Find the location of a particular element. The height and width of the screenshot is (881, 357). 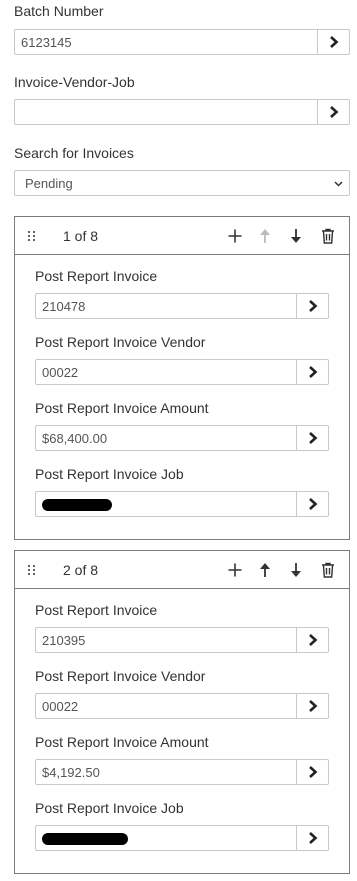

batch-number-input is located at coordinates (165, 42).